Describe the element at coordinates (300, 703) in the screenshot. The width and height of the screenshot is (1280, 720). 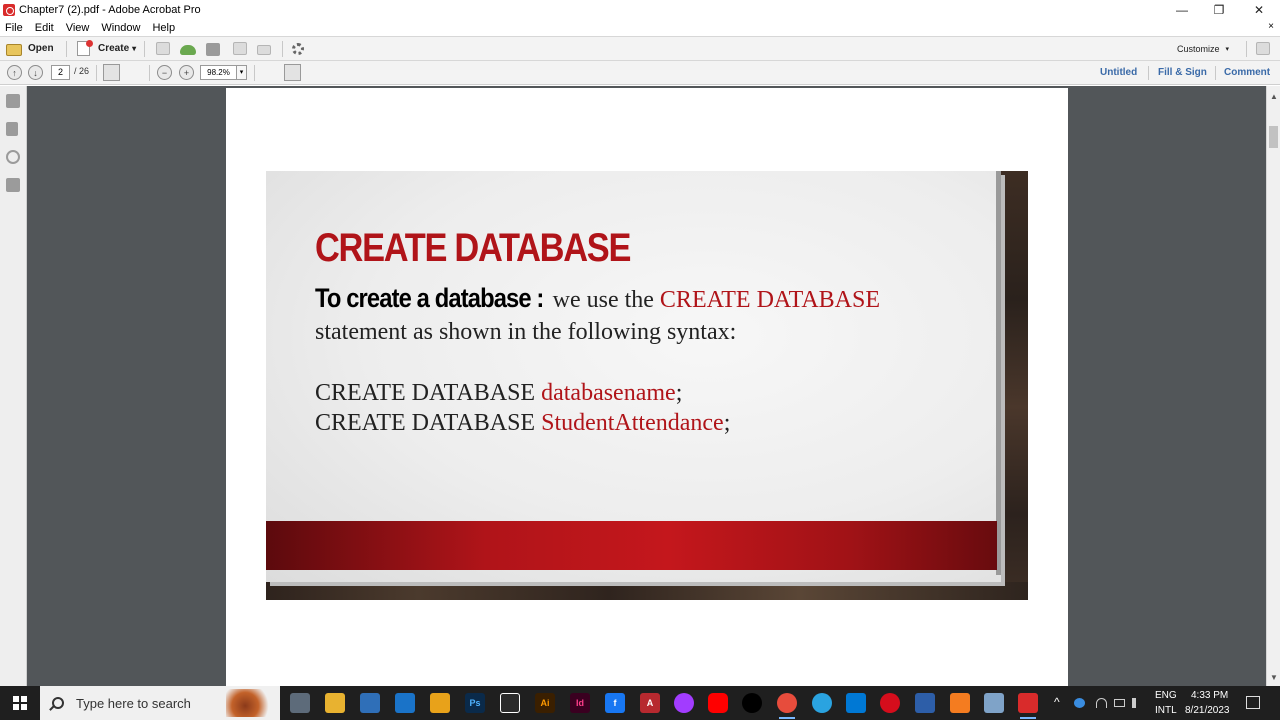
I see `camera-app-icon` at that location.